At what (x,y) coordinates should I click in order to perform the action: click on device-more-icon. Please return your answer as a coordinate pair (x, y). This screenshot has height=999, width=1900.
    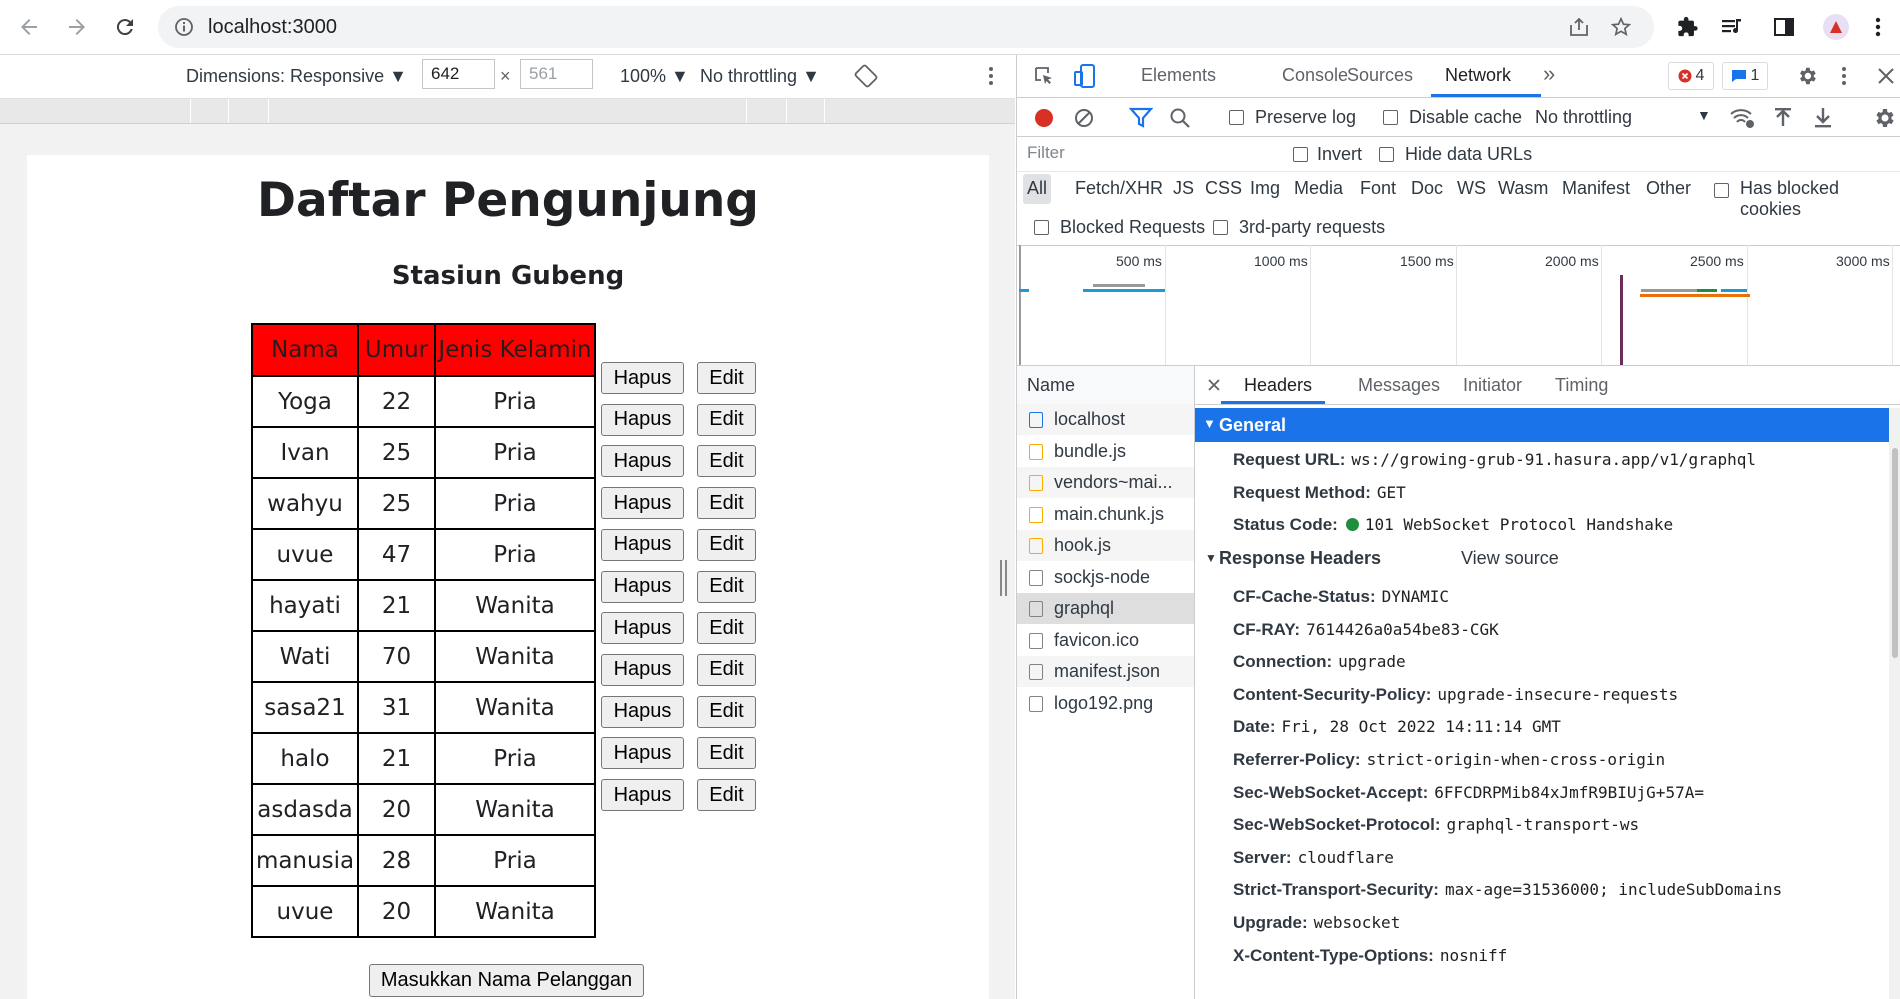
    Looking at the image, I should click on (991, 76).